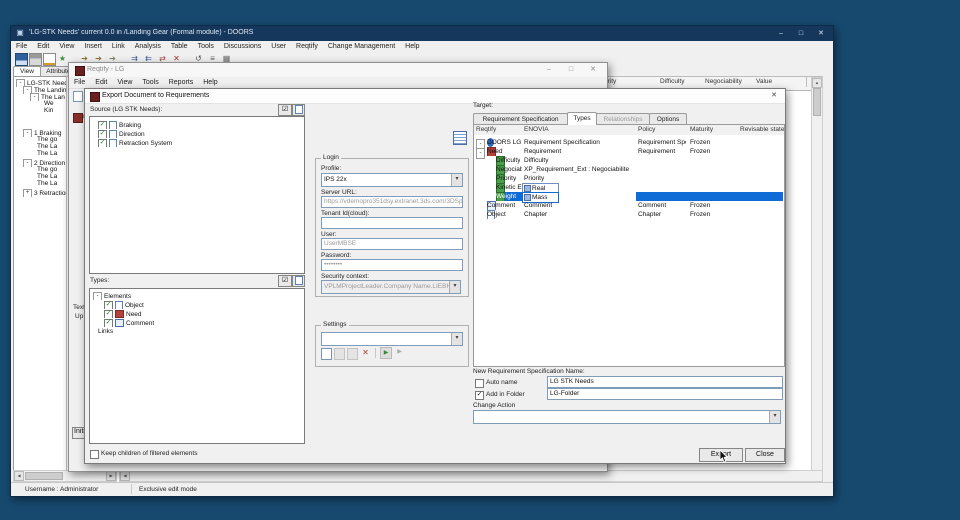  What do you see at coordinates (118, 46) in the screenshot?
I see `menu-link: Link` at bounding box center [118, 46].